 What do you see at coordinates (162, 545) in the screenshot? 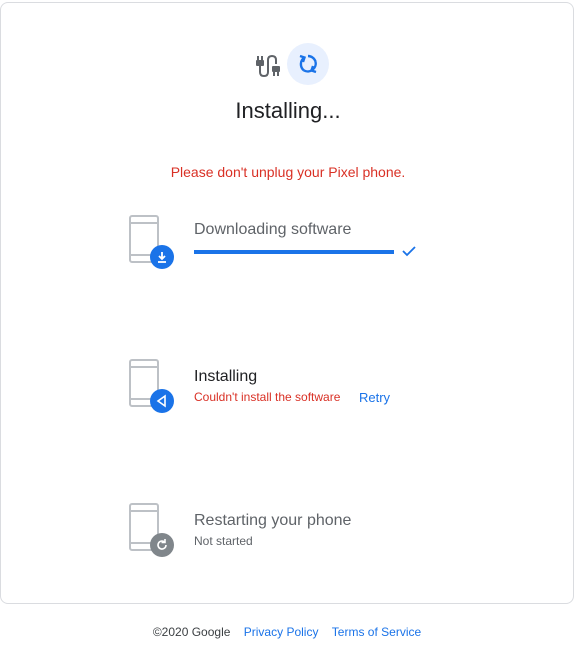
I see `restart-icon` at bounding box center [162, 545].